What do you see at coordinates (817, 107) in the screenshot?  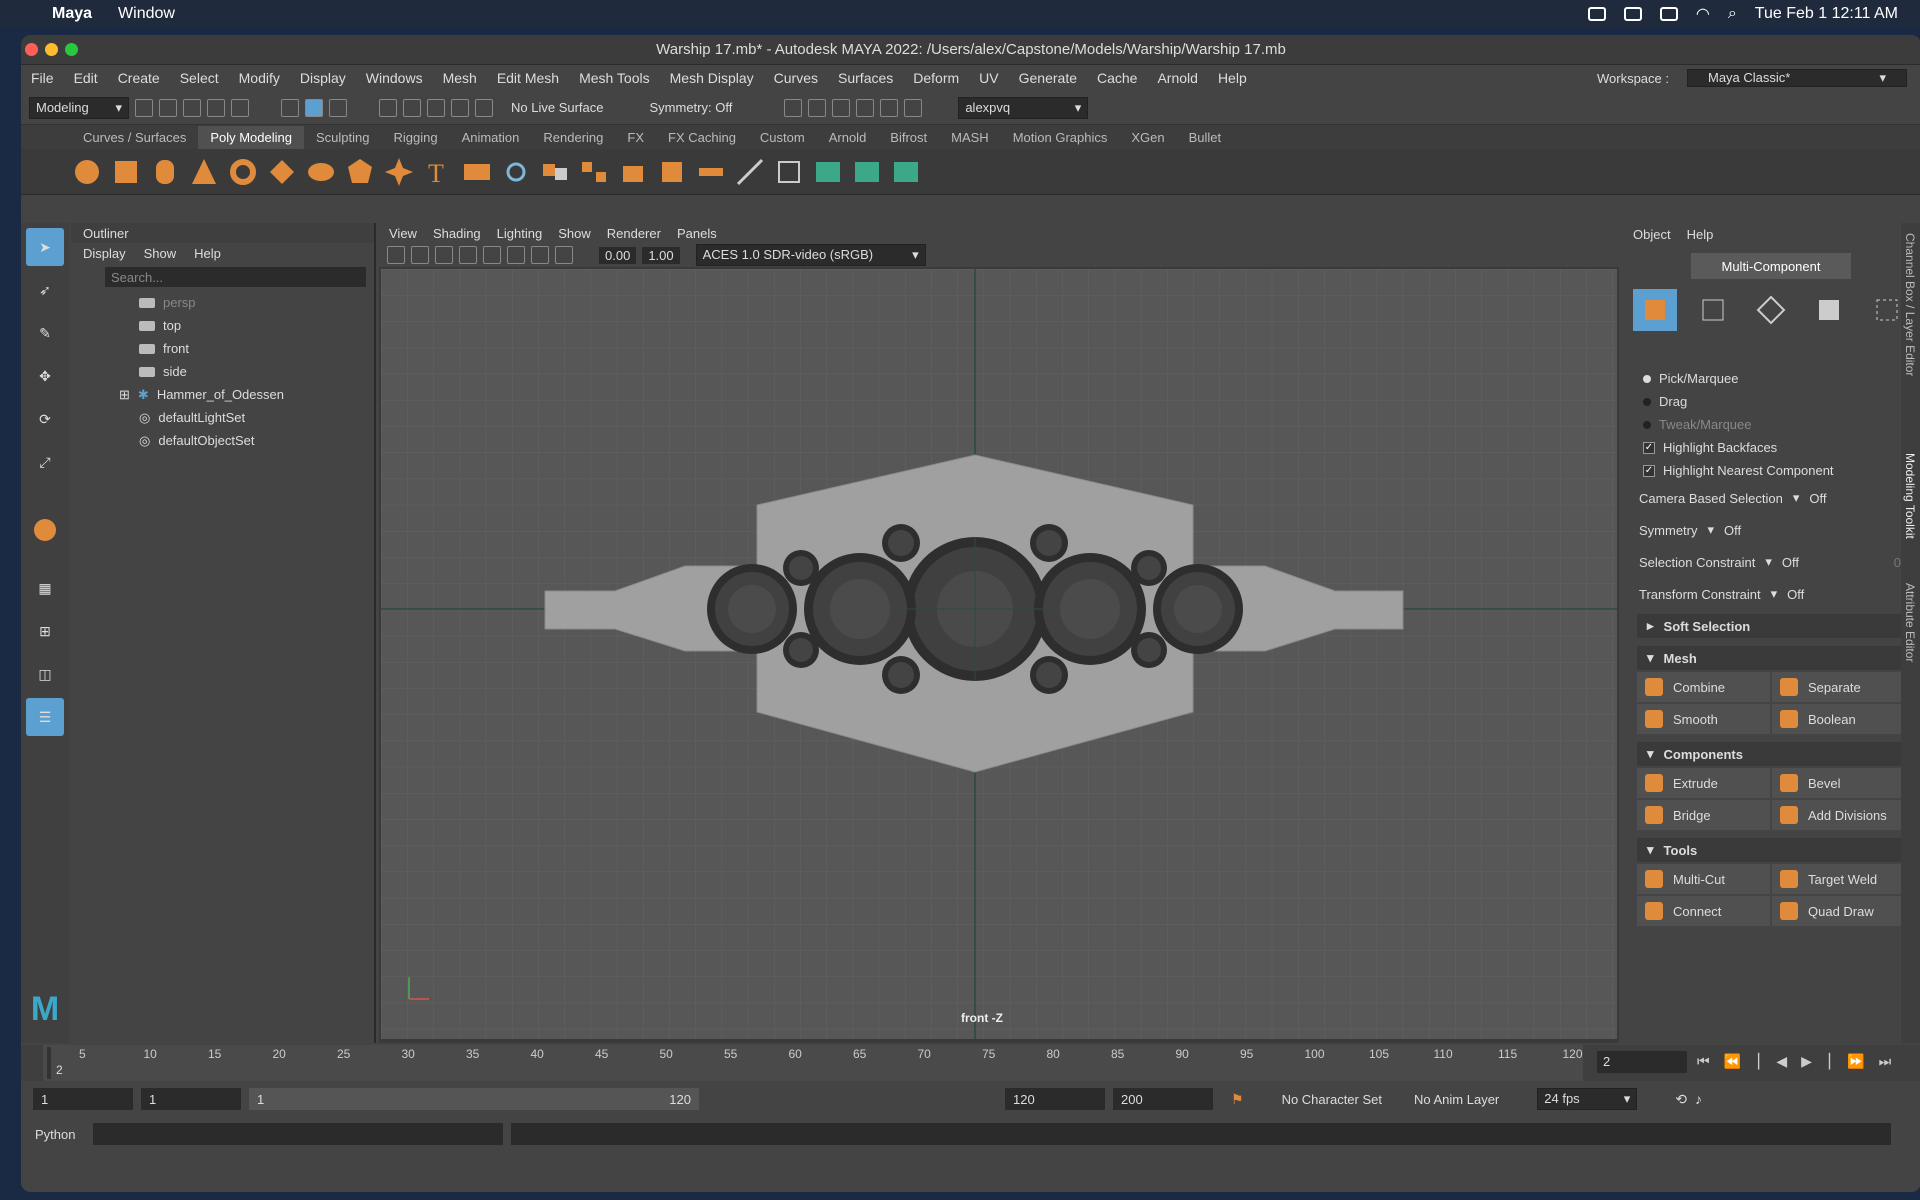 I see `render-view-icon` at bounding box center [817, 107].